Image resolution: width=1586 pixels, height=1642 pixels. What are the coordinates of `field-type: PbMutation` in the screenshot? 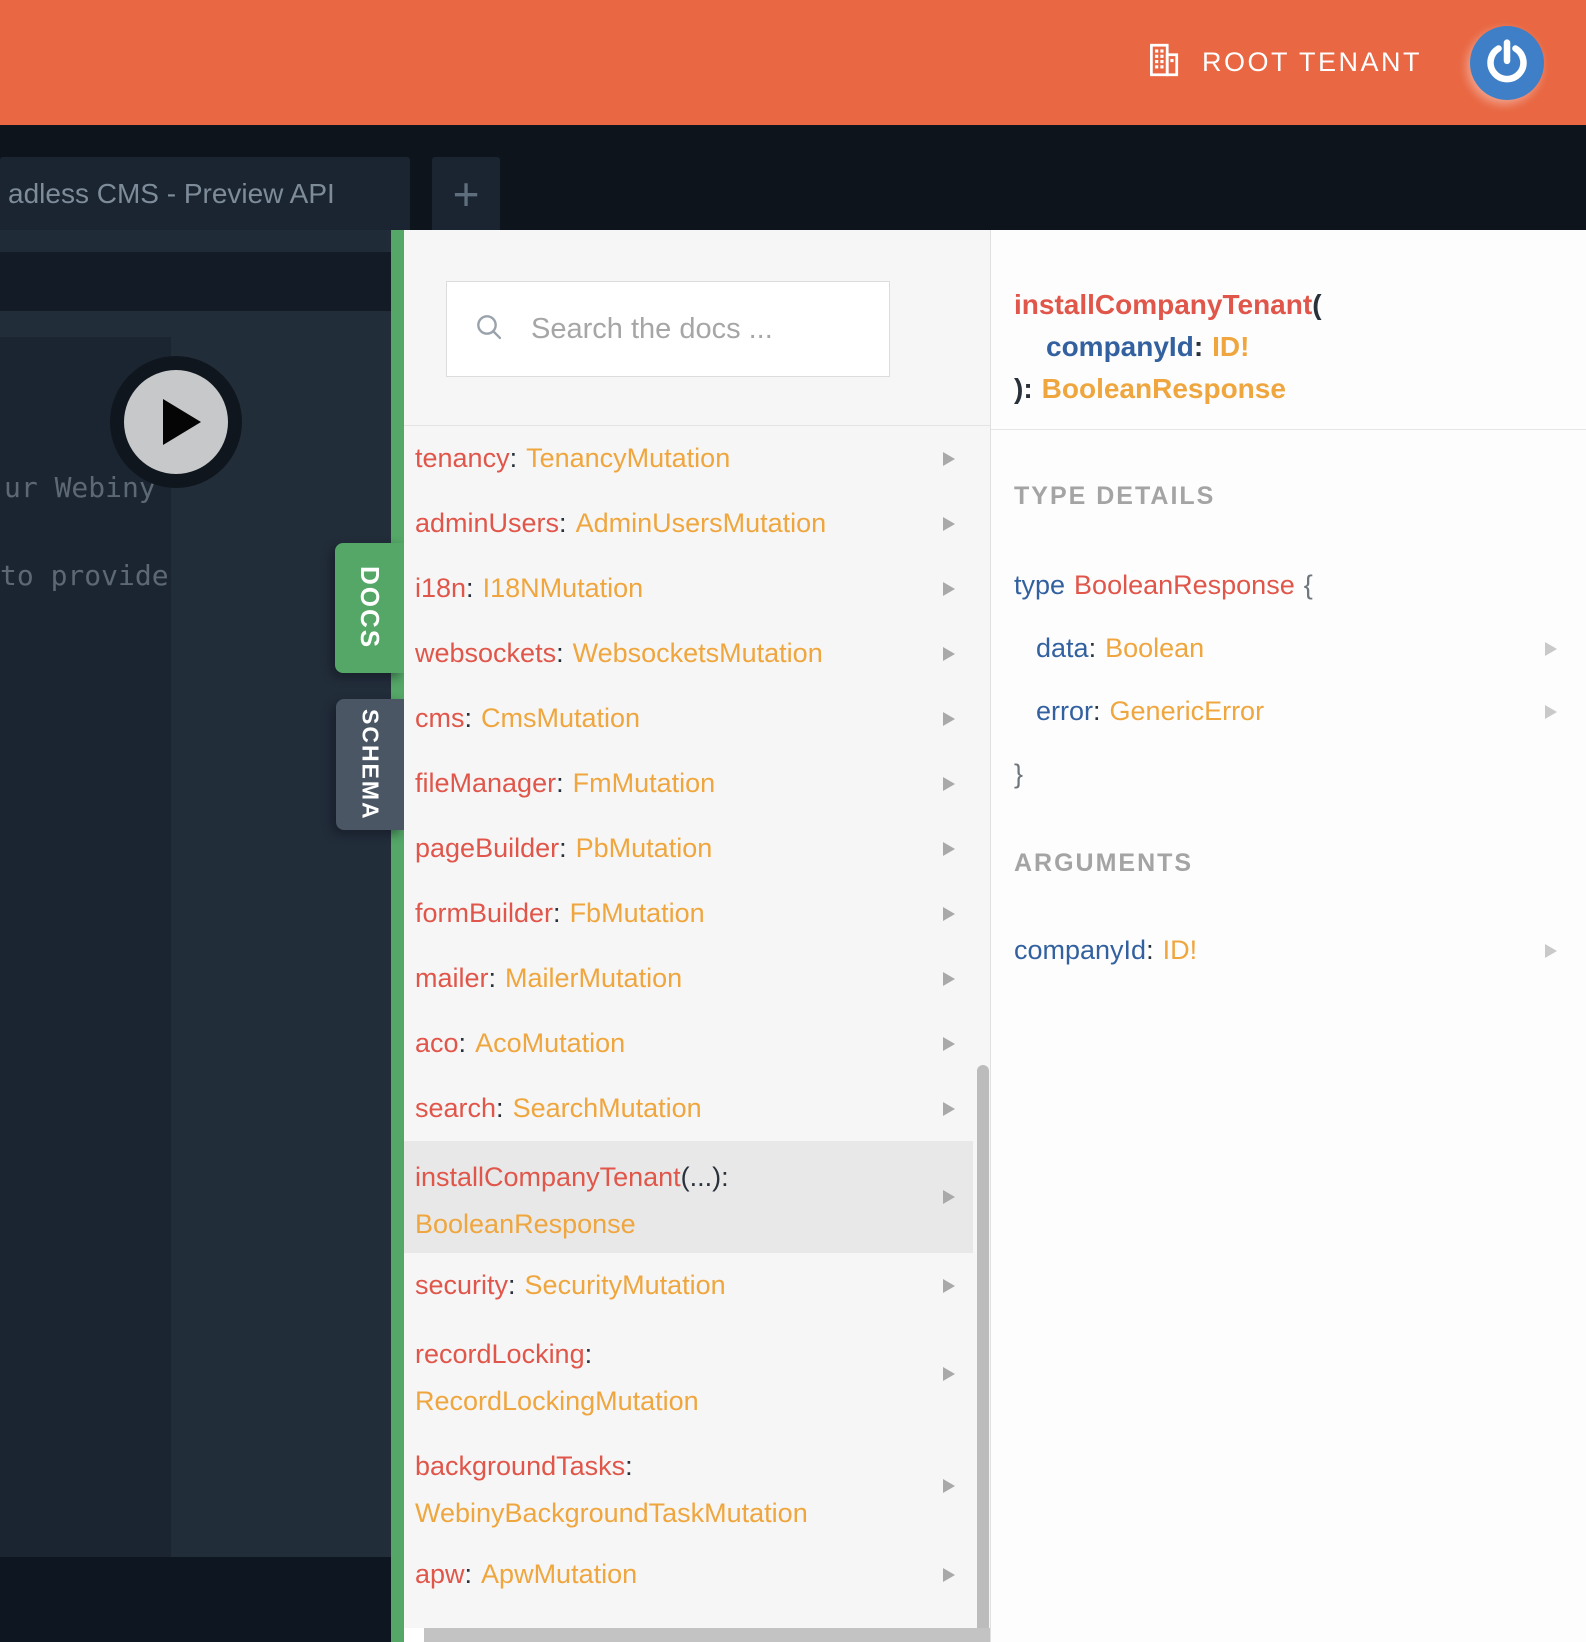 It's located at (644, 848).